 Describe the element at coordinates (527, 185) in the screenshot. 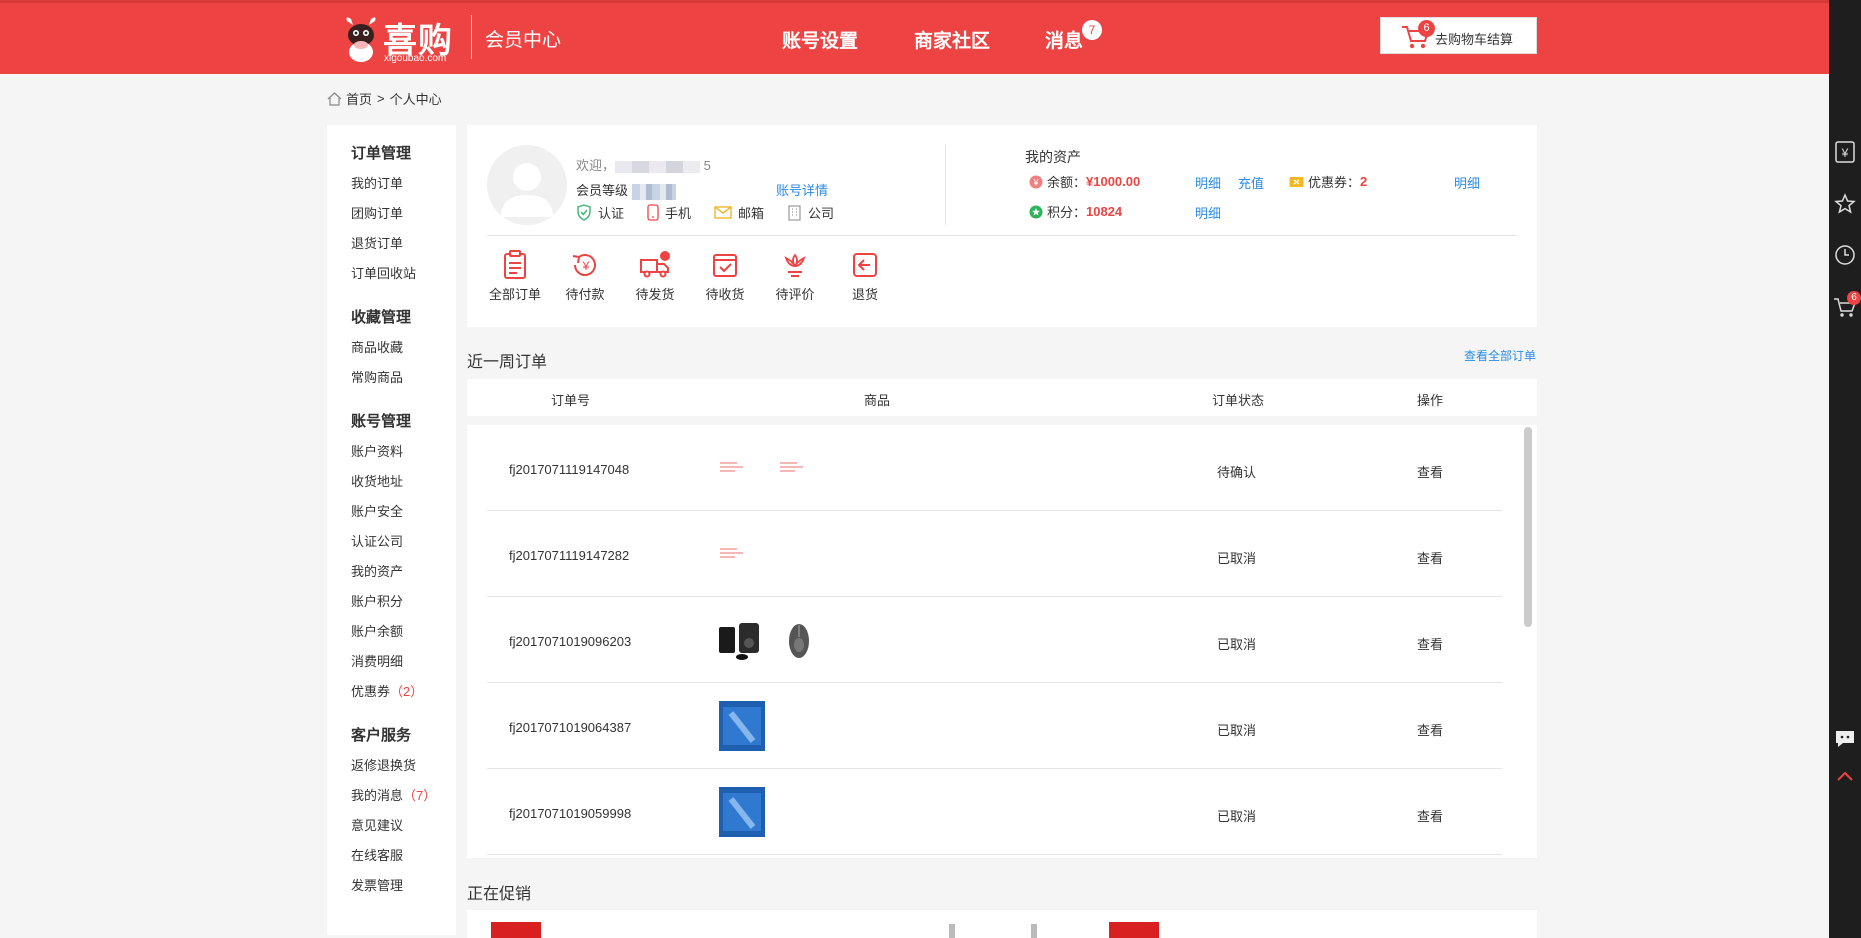

I see `avatar` at that location.